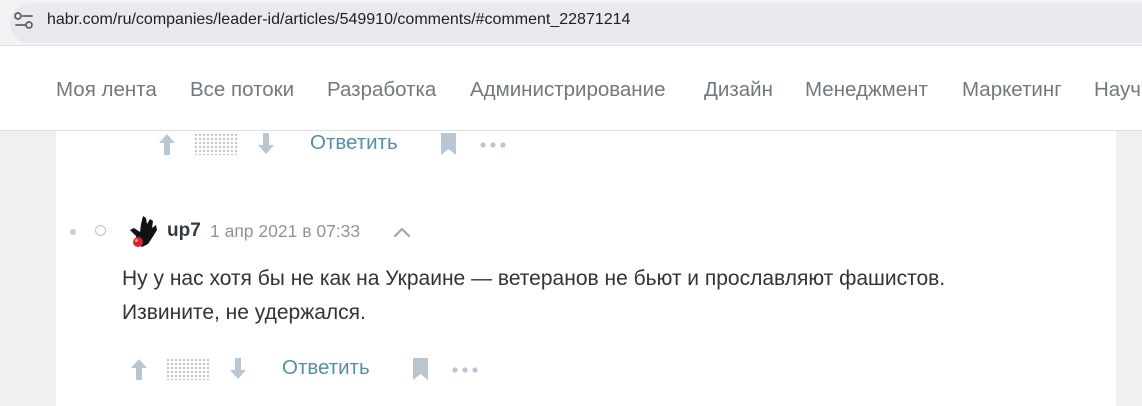  What do you see at coordinates (242, 90) in the screenshot?
I see `nav-item-all-streams: Все потоки` at bounding box center [242, 90].